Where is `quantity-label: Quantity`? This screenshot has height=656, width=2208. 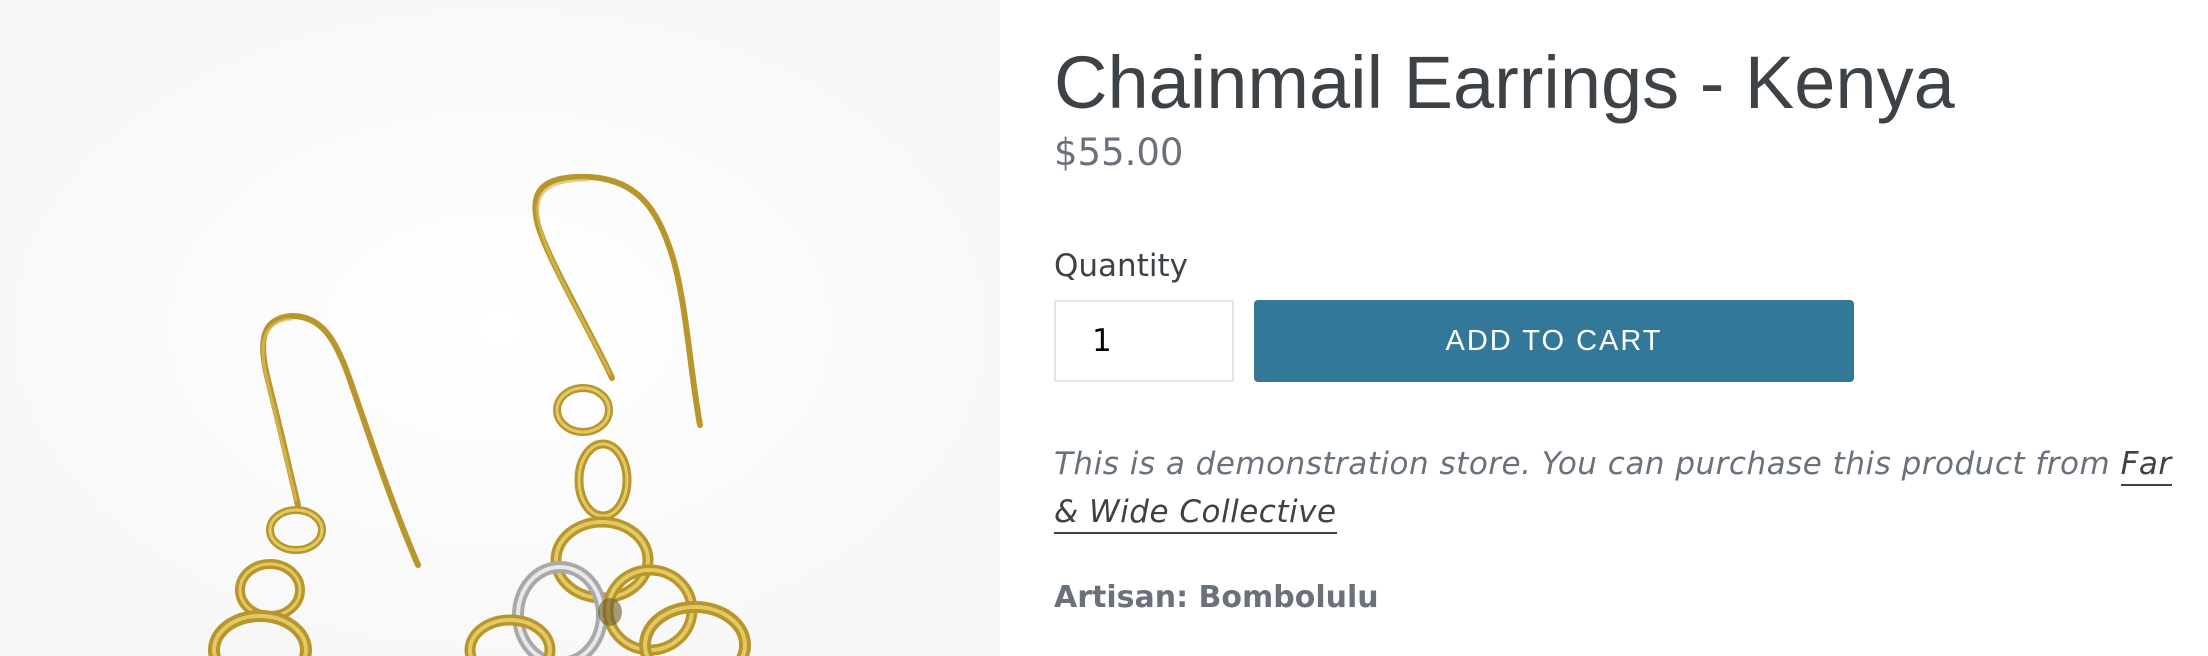 quantity-label: Quantity is located at coordinates (1121, 266).